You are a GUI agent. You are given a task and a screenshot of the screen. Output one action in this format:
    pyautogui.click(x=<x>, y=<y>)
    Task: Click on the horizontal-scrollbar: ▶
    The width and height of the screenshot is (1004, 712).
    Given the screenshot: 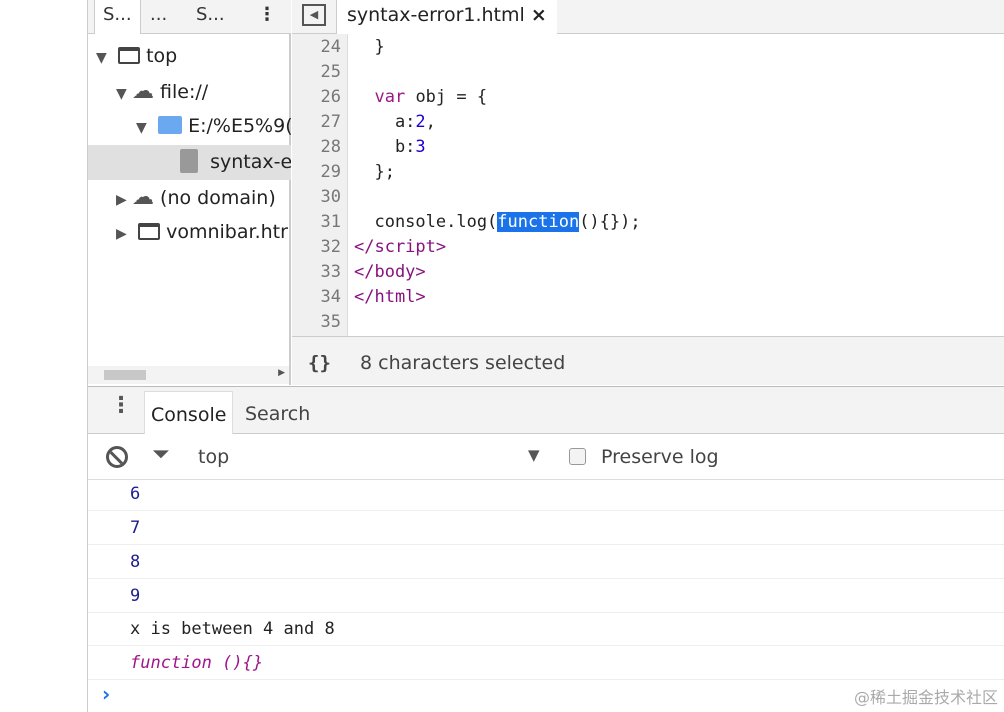 What is the action you would take?
    pyautogui.click(x=188, y=375)
    